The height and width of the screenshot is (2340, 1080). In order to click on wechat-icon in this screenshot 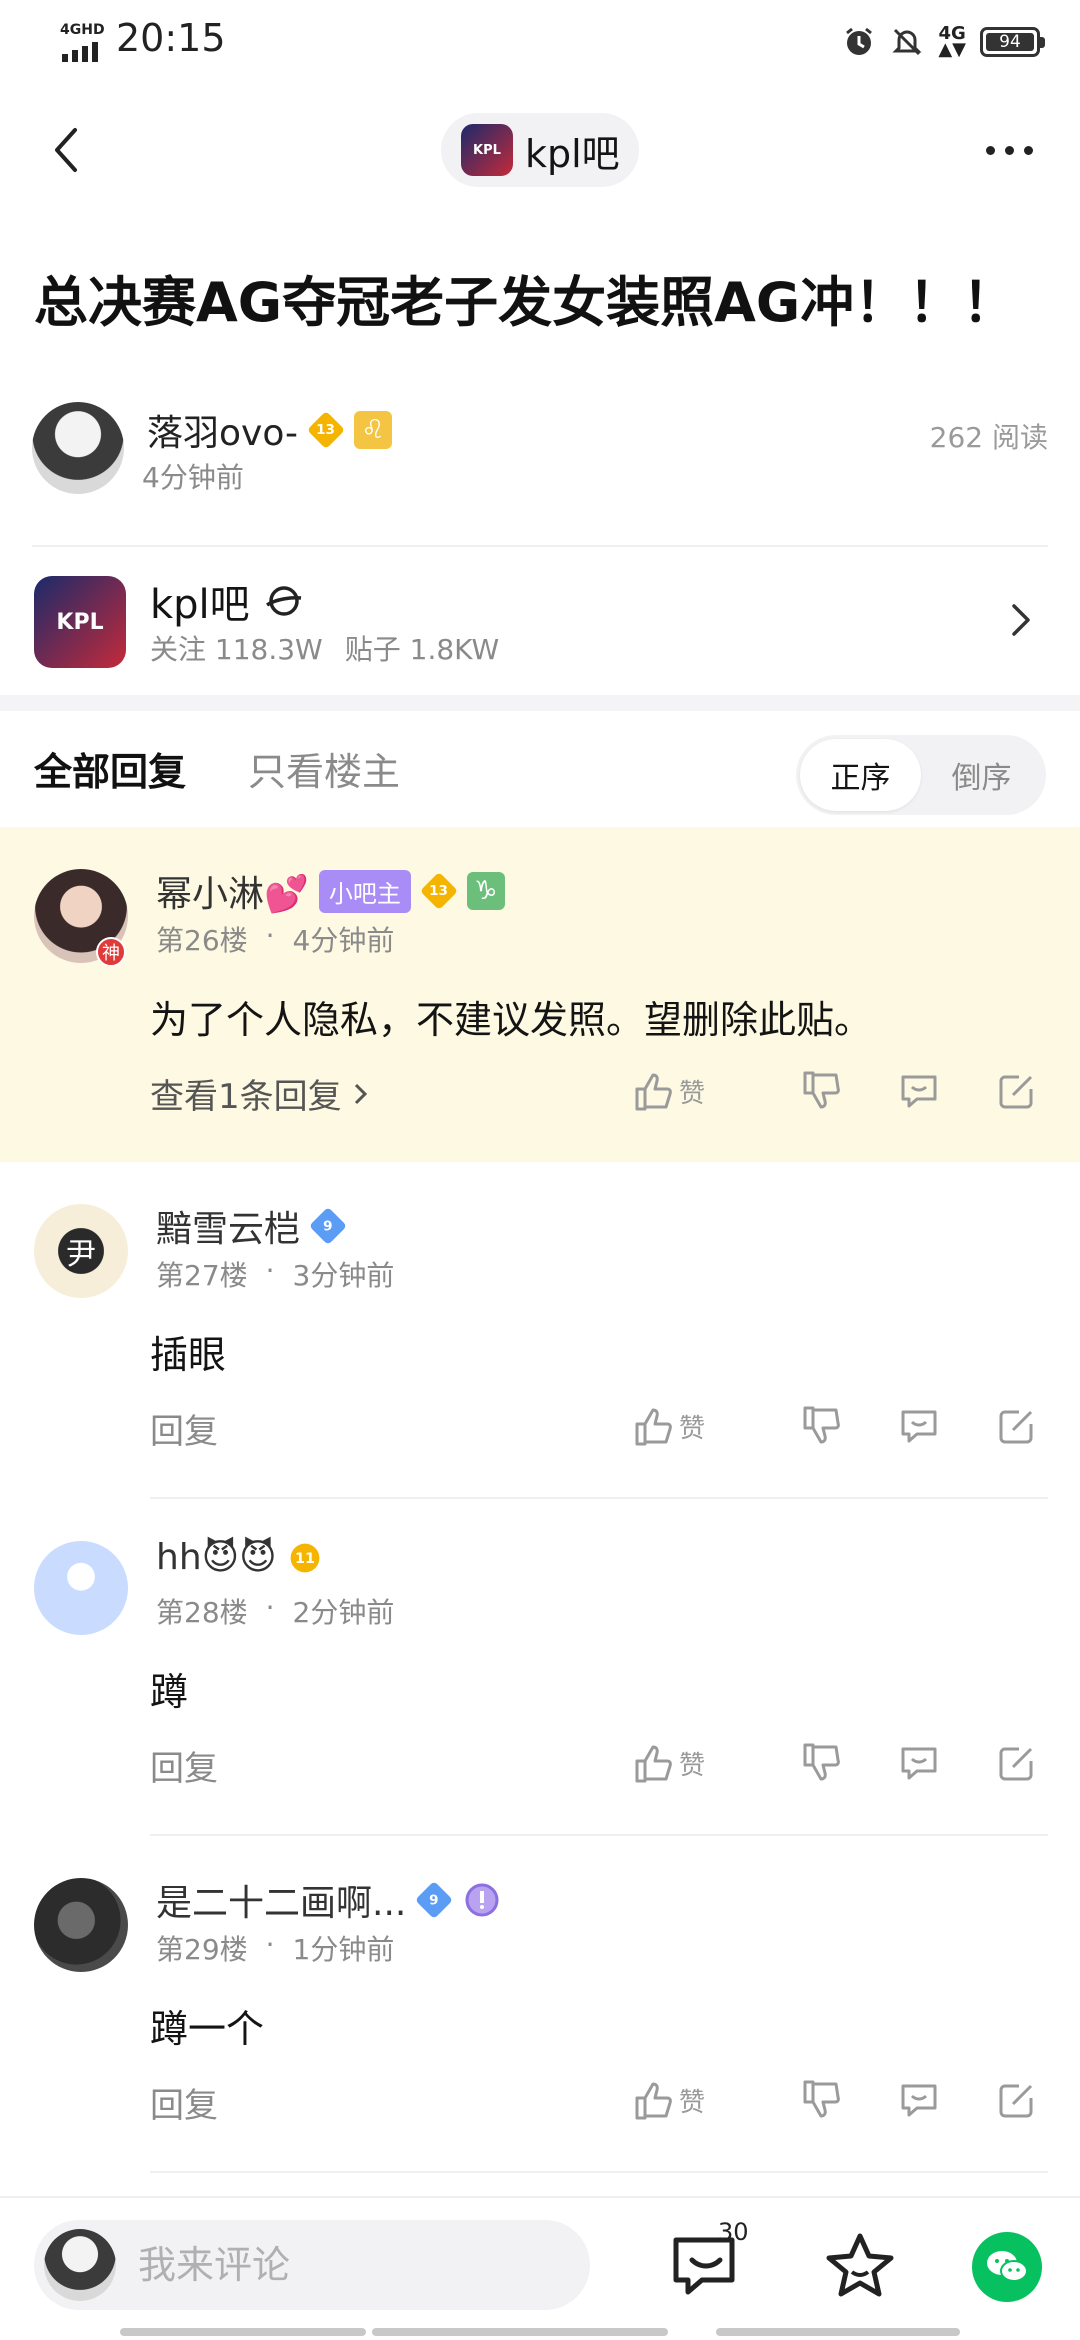, I will do `click(1007, 2266)`.